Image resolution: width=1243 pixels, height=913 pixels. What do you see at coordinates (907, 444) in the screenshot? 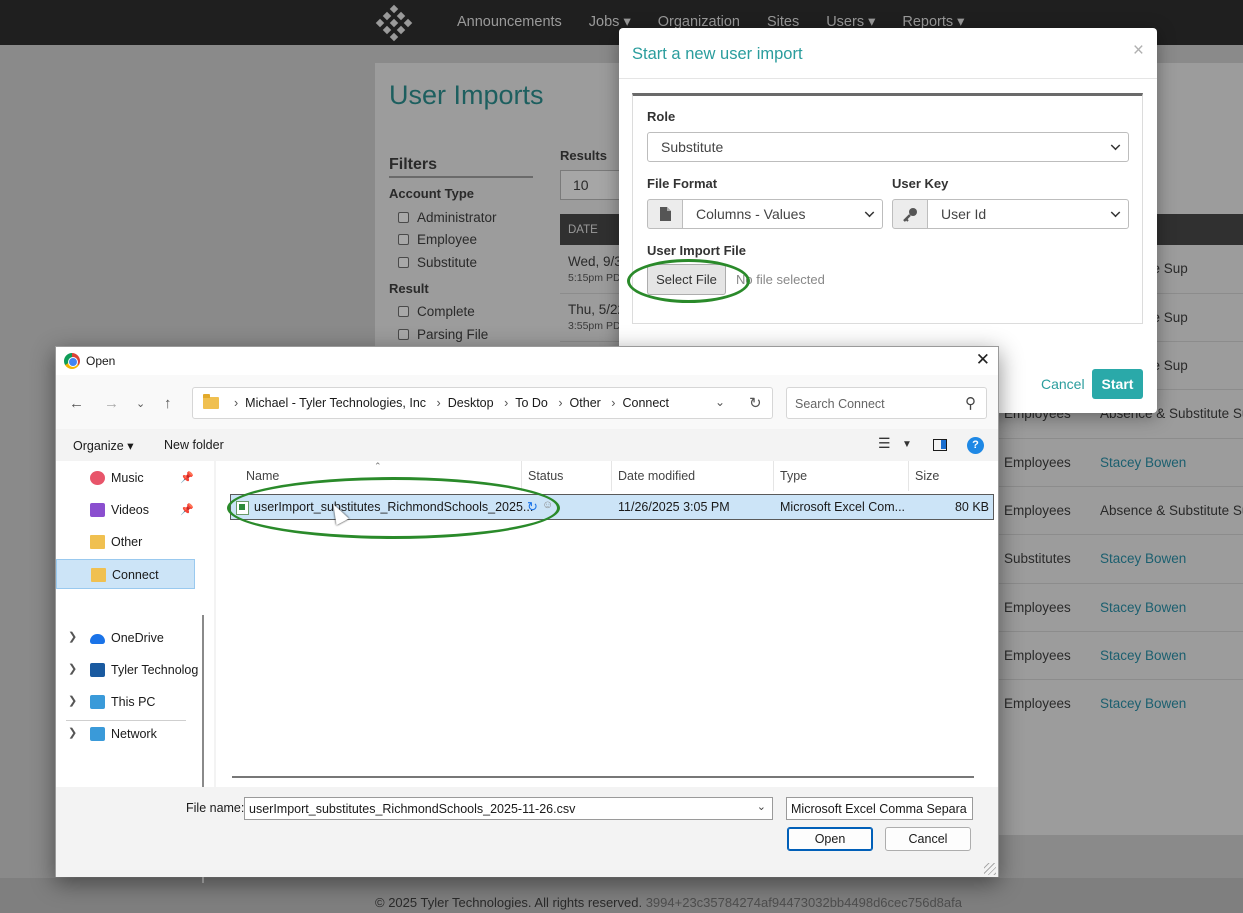
I see `chevron-down-icon: ▼` at bounding box center [907, 444].